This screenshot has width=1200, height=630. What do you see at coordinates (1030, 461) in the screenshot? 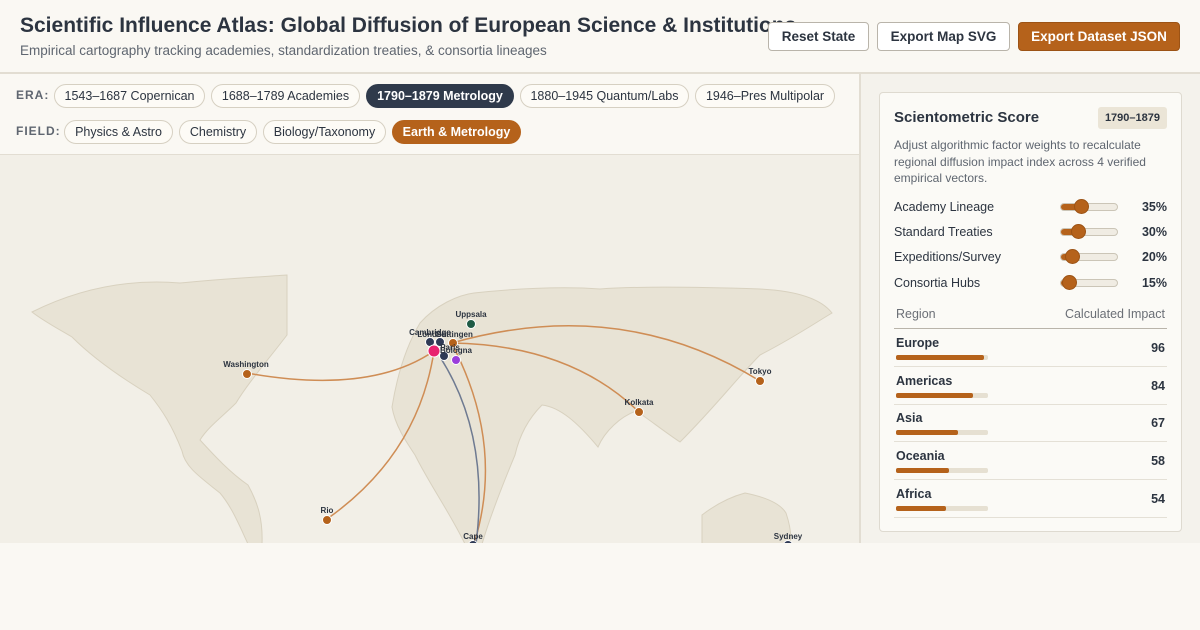
I see `region-row-oceania: Oceania 58` at bounding box center [1030, 461].